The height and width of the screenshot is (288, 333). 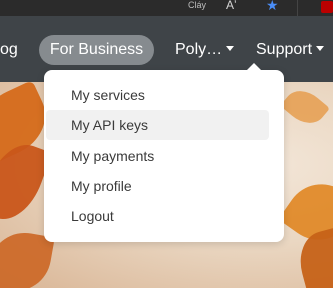 I want to click on extension-icon, so click(x=327, y=7).